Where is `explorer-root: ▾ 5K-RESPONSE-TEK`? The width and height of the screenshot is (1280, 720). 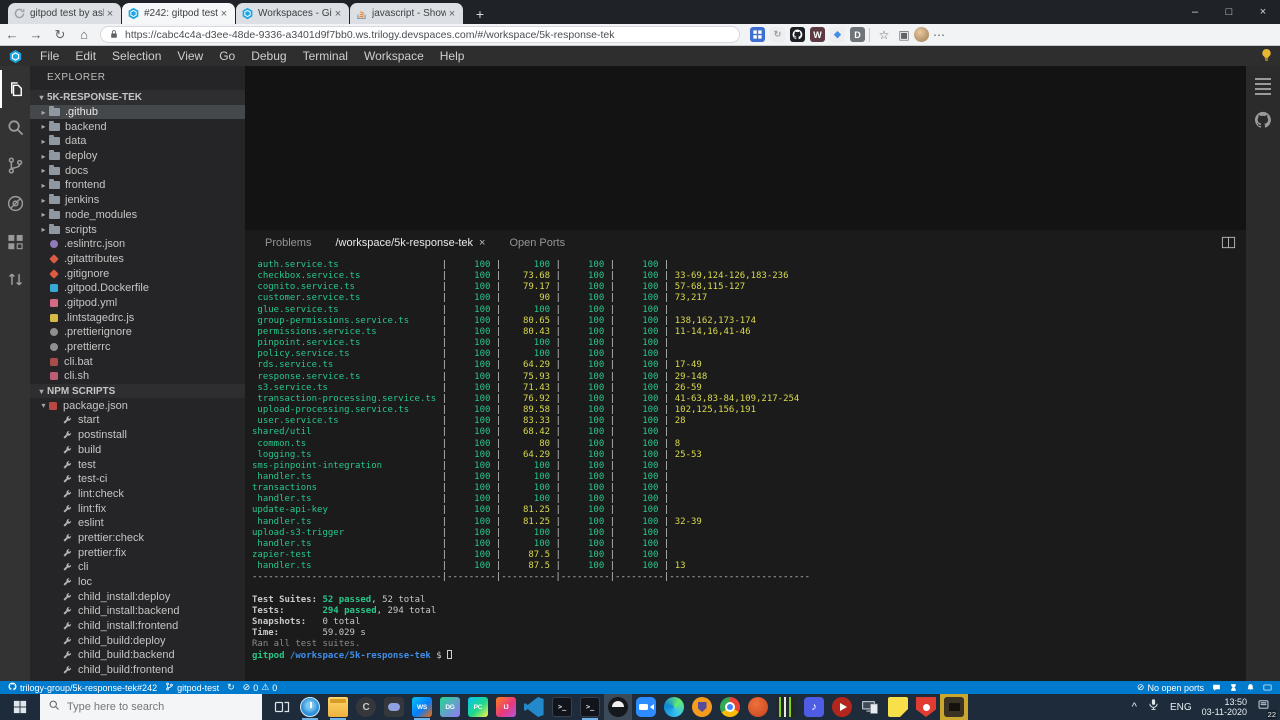
explorer-root: ▾ 5K-RESPONSE-TEK is located at coordinates (137, 97).